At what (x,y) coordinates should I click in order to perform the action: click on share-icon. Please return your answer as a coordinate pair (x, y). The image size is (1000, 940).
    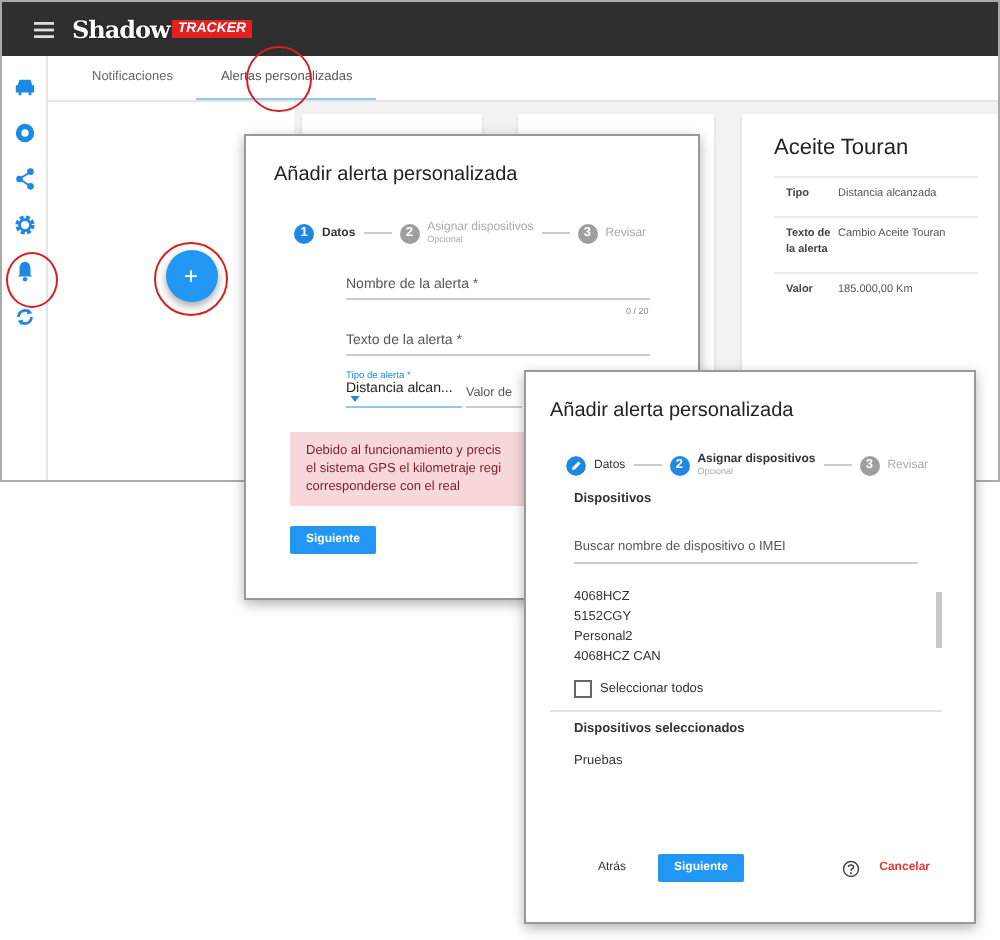
    Looking at the image, I should click on (24, 179).